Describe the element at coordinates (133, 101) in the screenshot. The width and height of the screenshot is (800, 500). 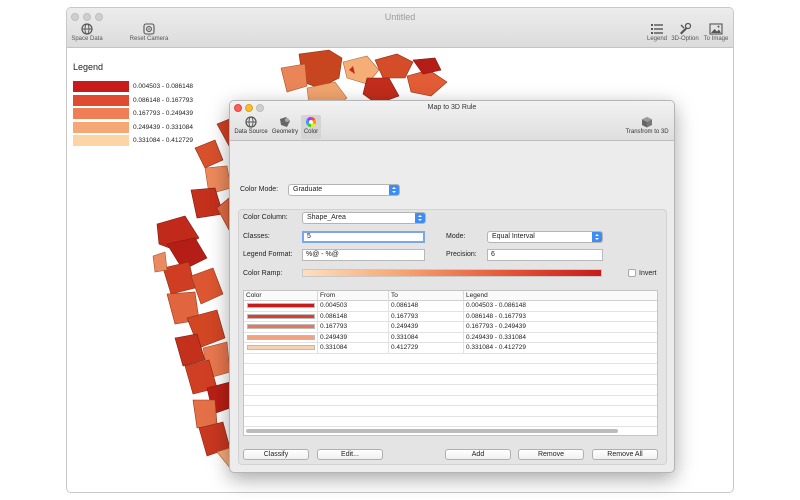
I see `legend-item: 0.086148 - 0.167793` at that location.